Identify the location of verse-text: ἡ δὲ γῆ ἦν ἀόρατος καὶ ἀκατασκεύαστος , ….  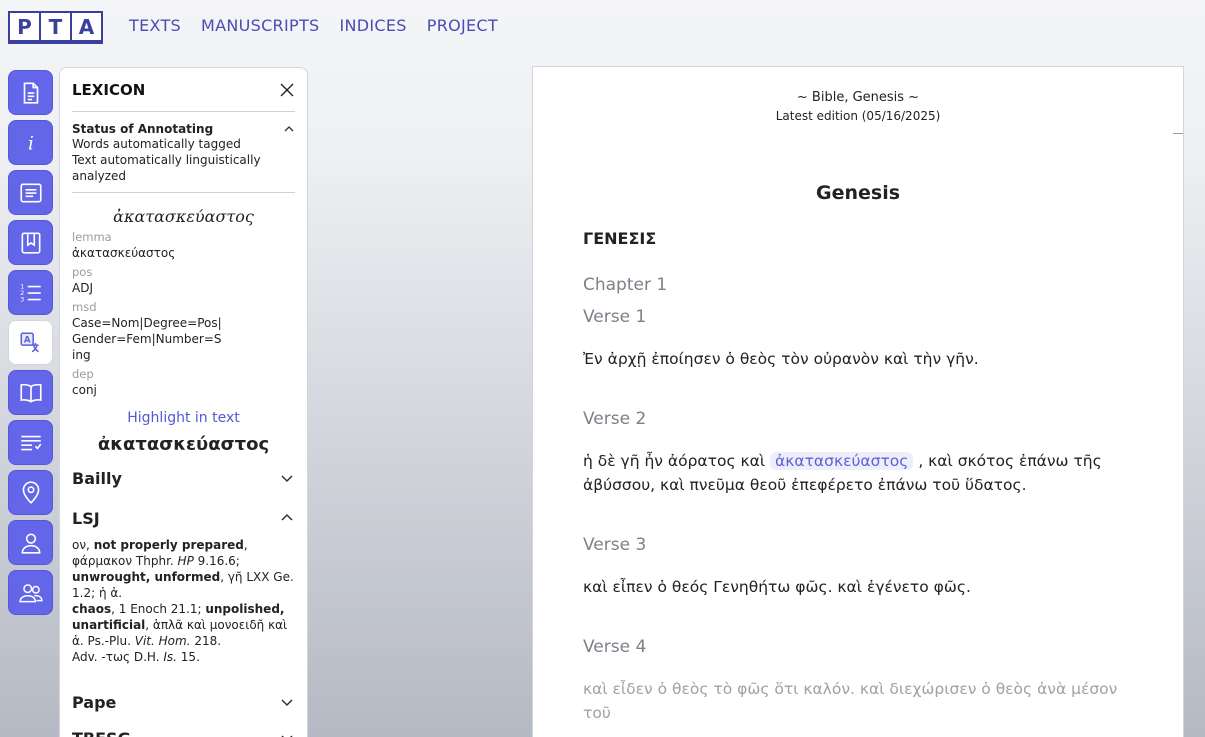
(858, 473).